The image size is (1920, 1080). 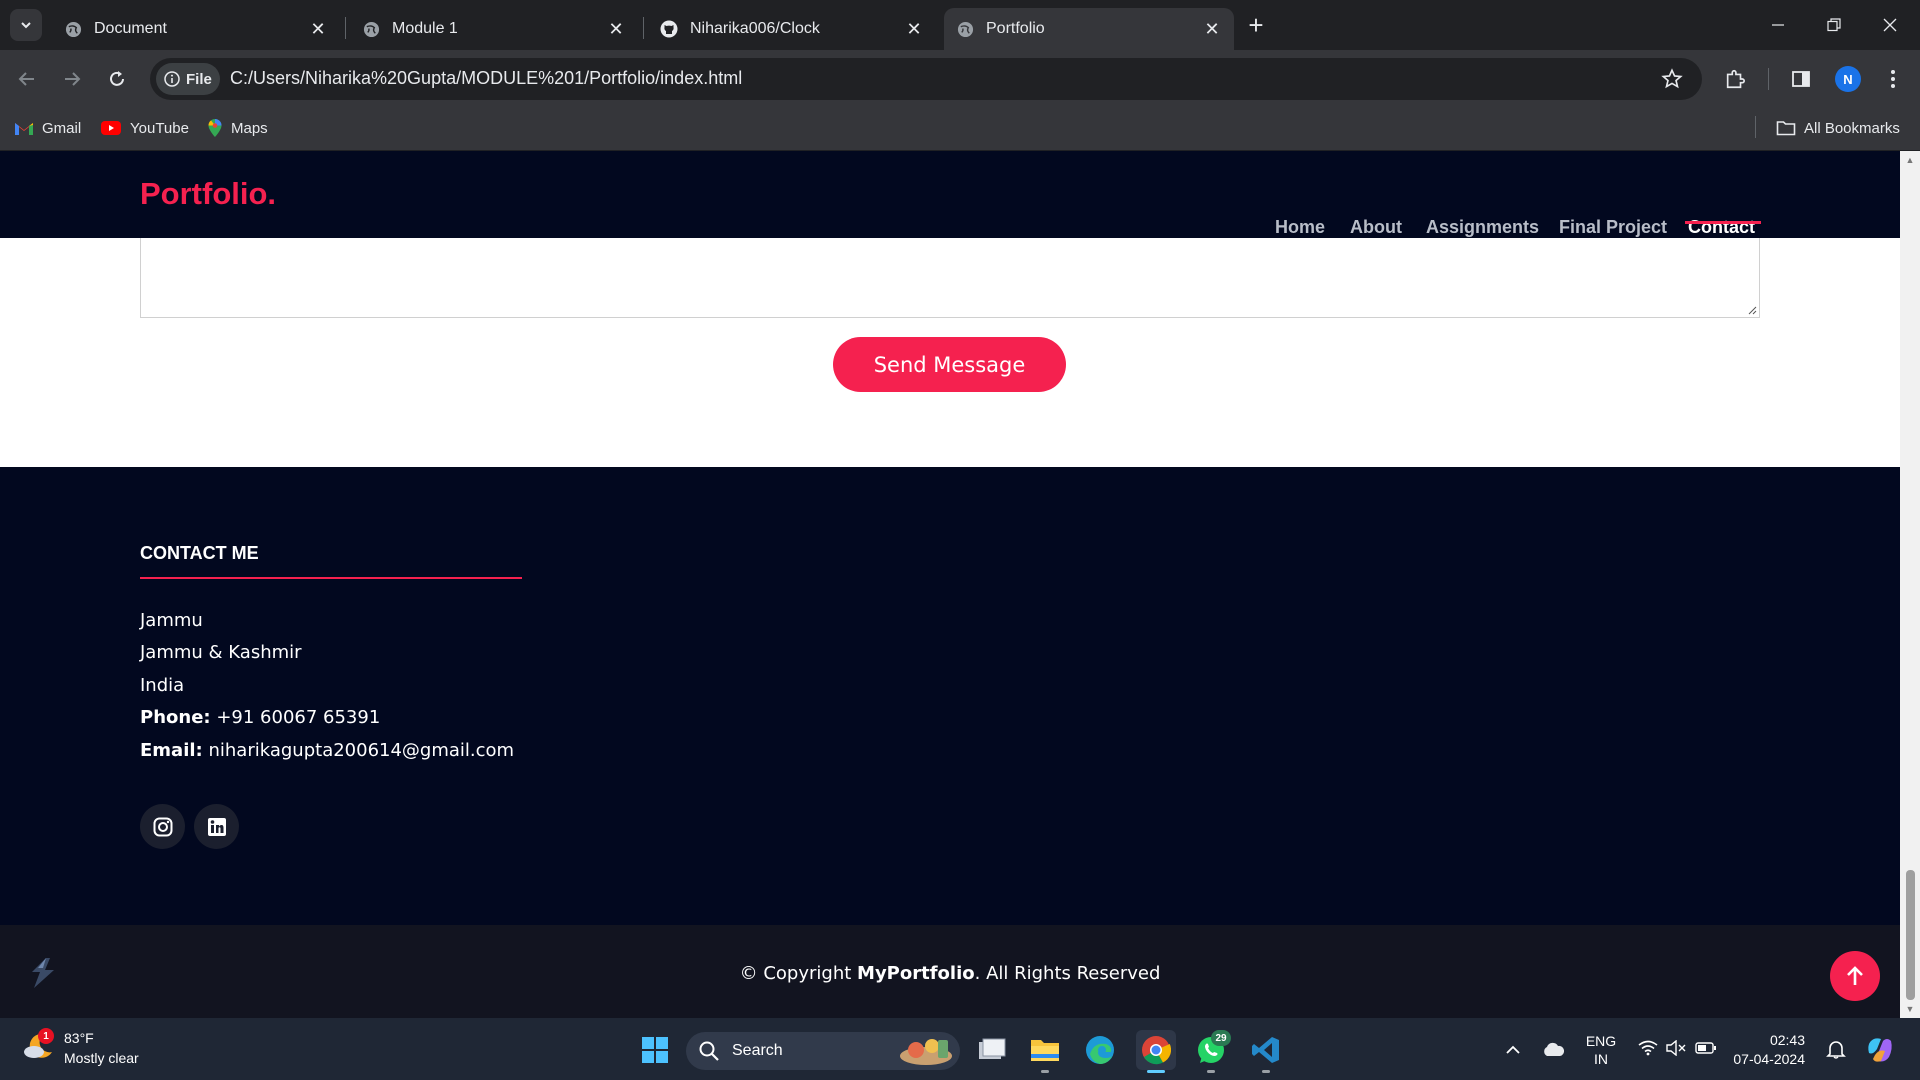 I want to click on minimize-icon, so click(x=1778, y=25).